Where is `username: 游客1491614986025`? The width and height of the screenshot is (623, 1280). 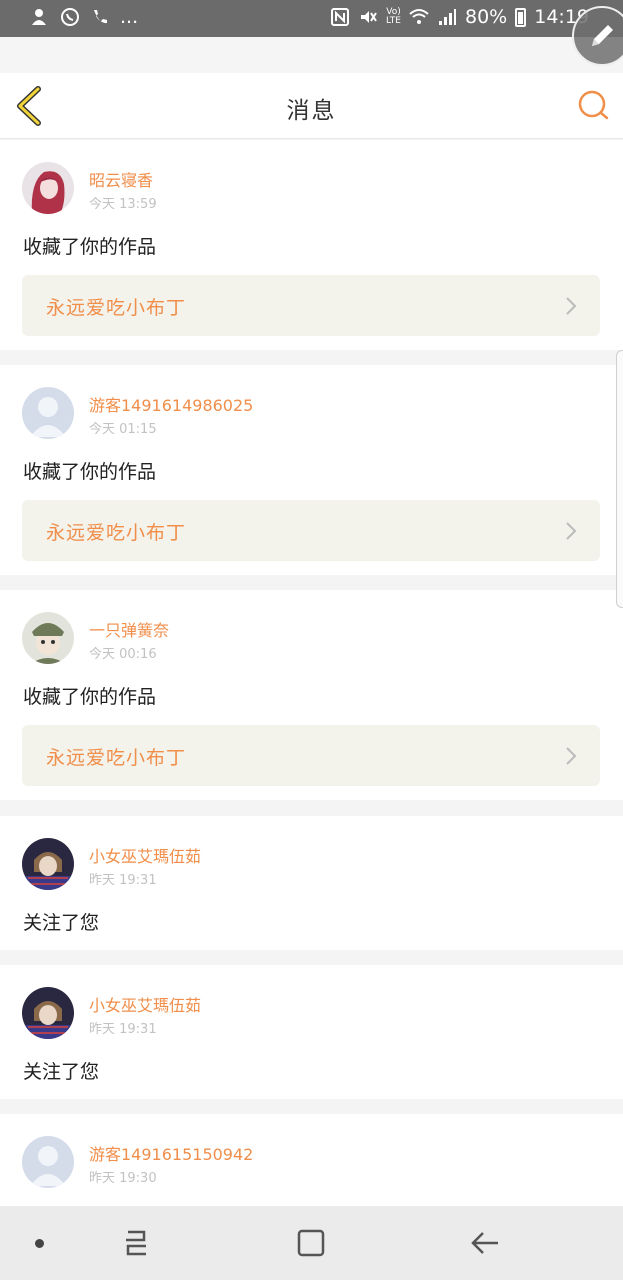
username: 游客1491614986025 is located at coordinates (171, 404).